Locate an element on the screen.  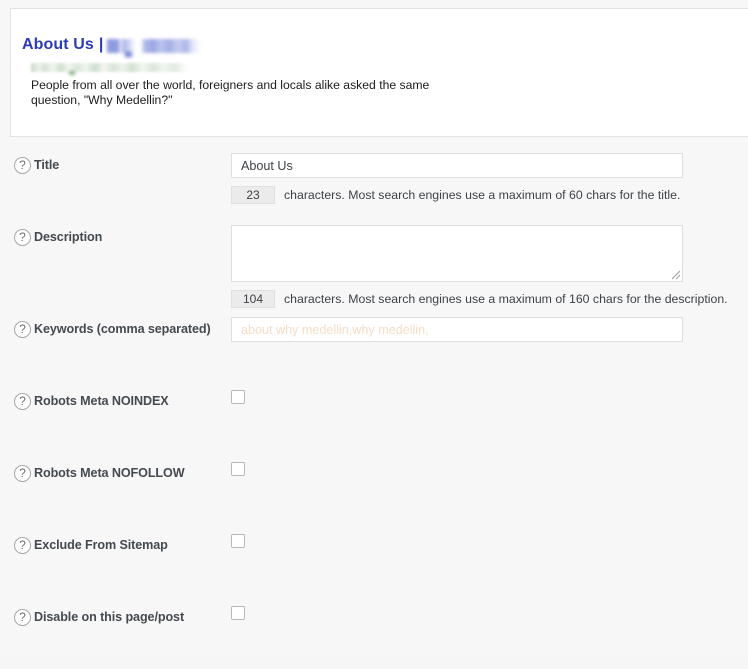
robots-noindex-label-cell: ? Robots Meta NOINDEX is located at coordinates (91, 401).